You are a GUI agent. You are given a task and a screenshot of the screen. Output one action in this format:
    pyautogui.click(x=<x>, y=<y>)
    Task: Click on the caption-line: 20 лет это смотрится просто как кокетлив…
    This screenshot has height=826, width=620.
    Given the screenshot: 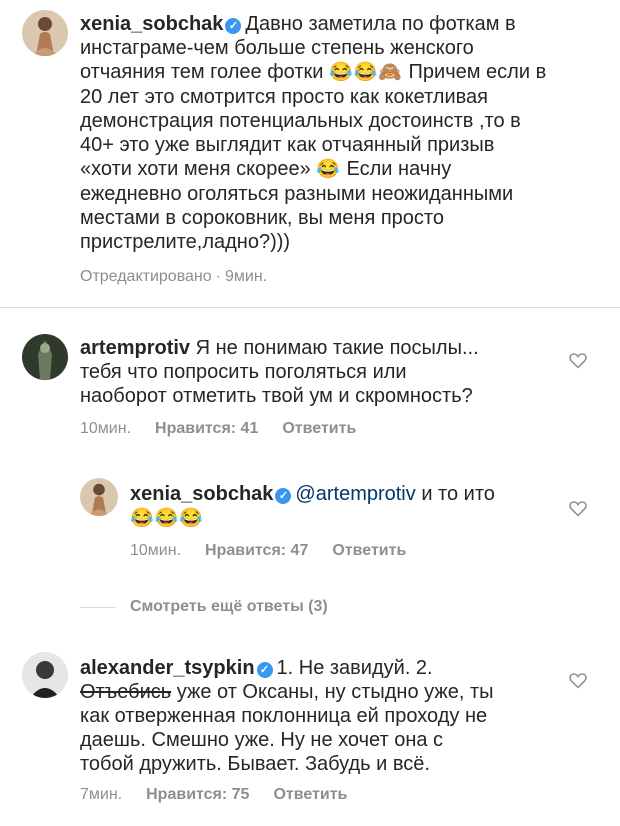 What is the action you would take?
    pyautogui.click(x=284, y=97)
    